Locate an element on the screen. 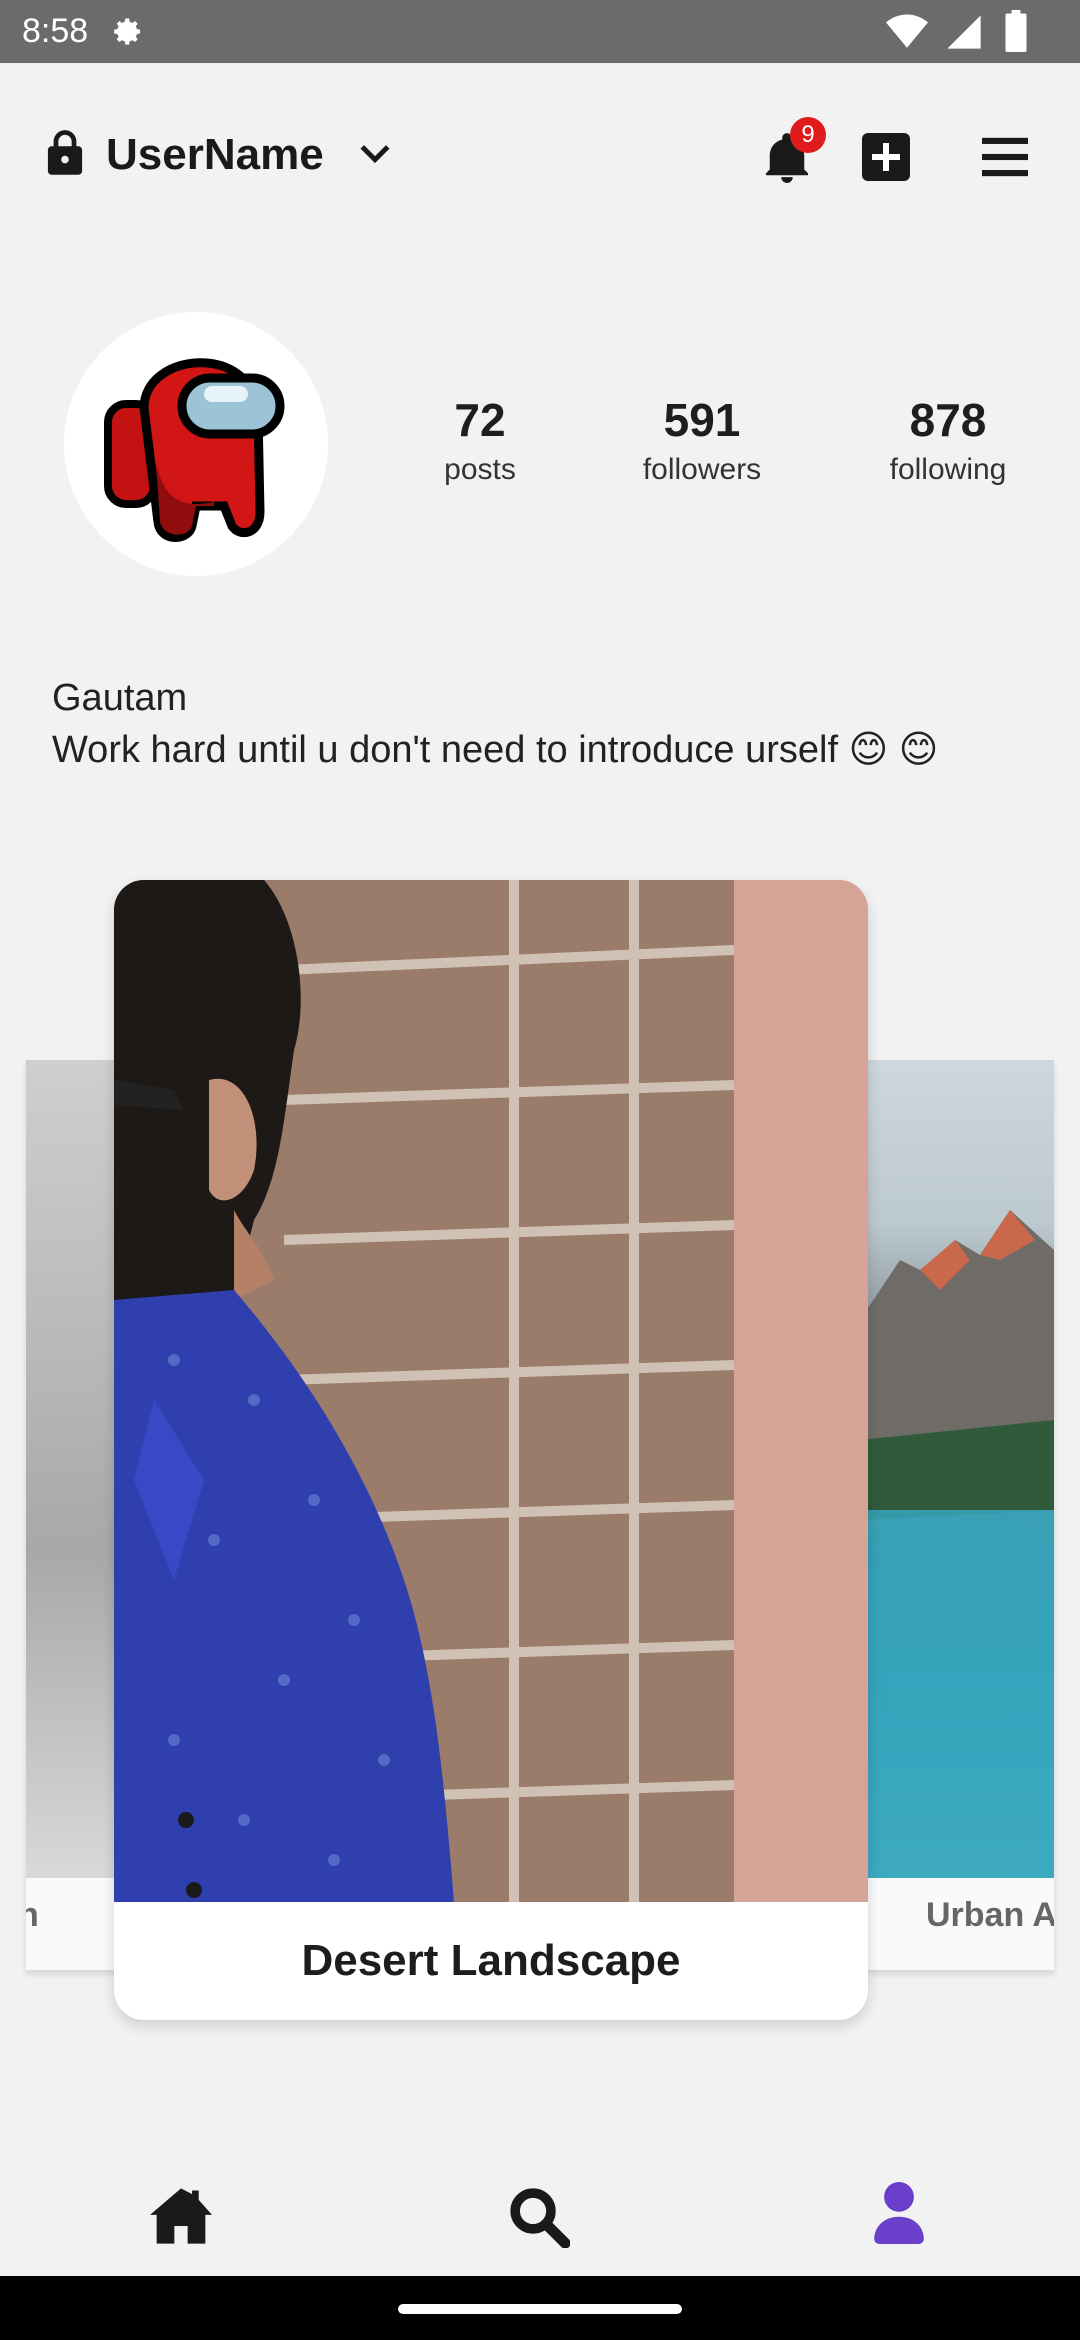  crewmate-avatar-icon is located at coordinates (194, 450).